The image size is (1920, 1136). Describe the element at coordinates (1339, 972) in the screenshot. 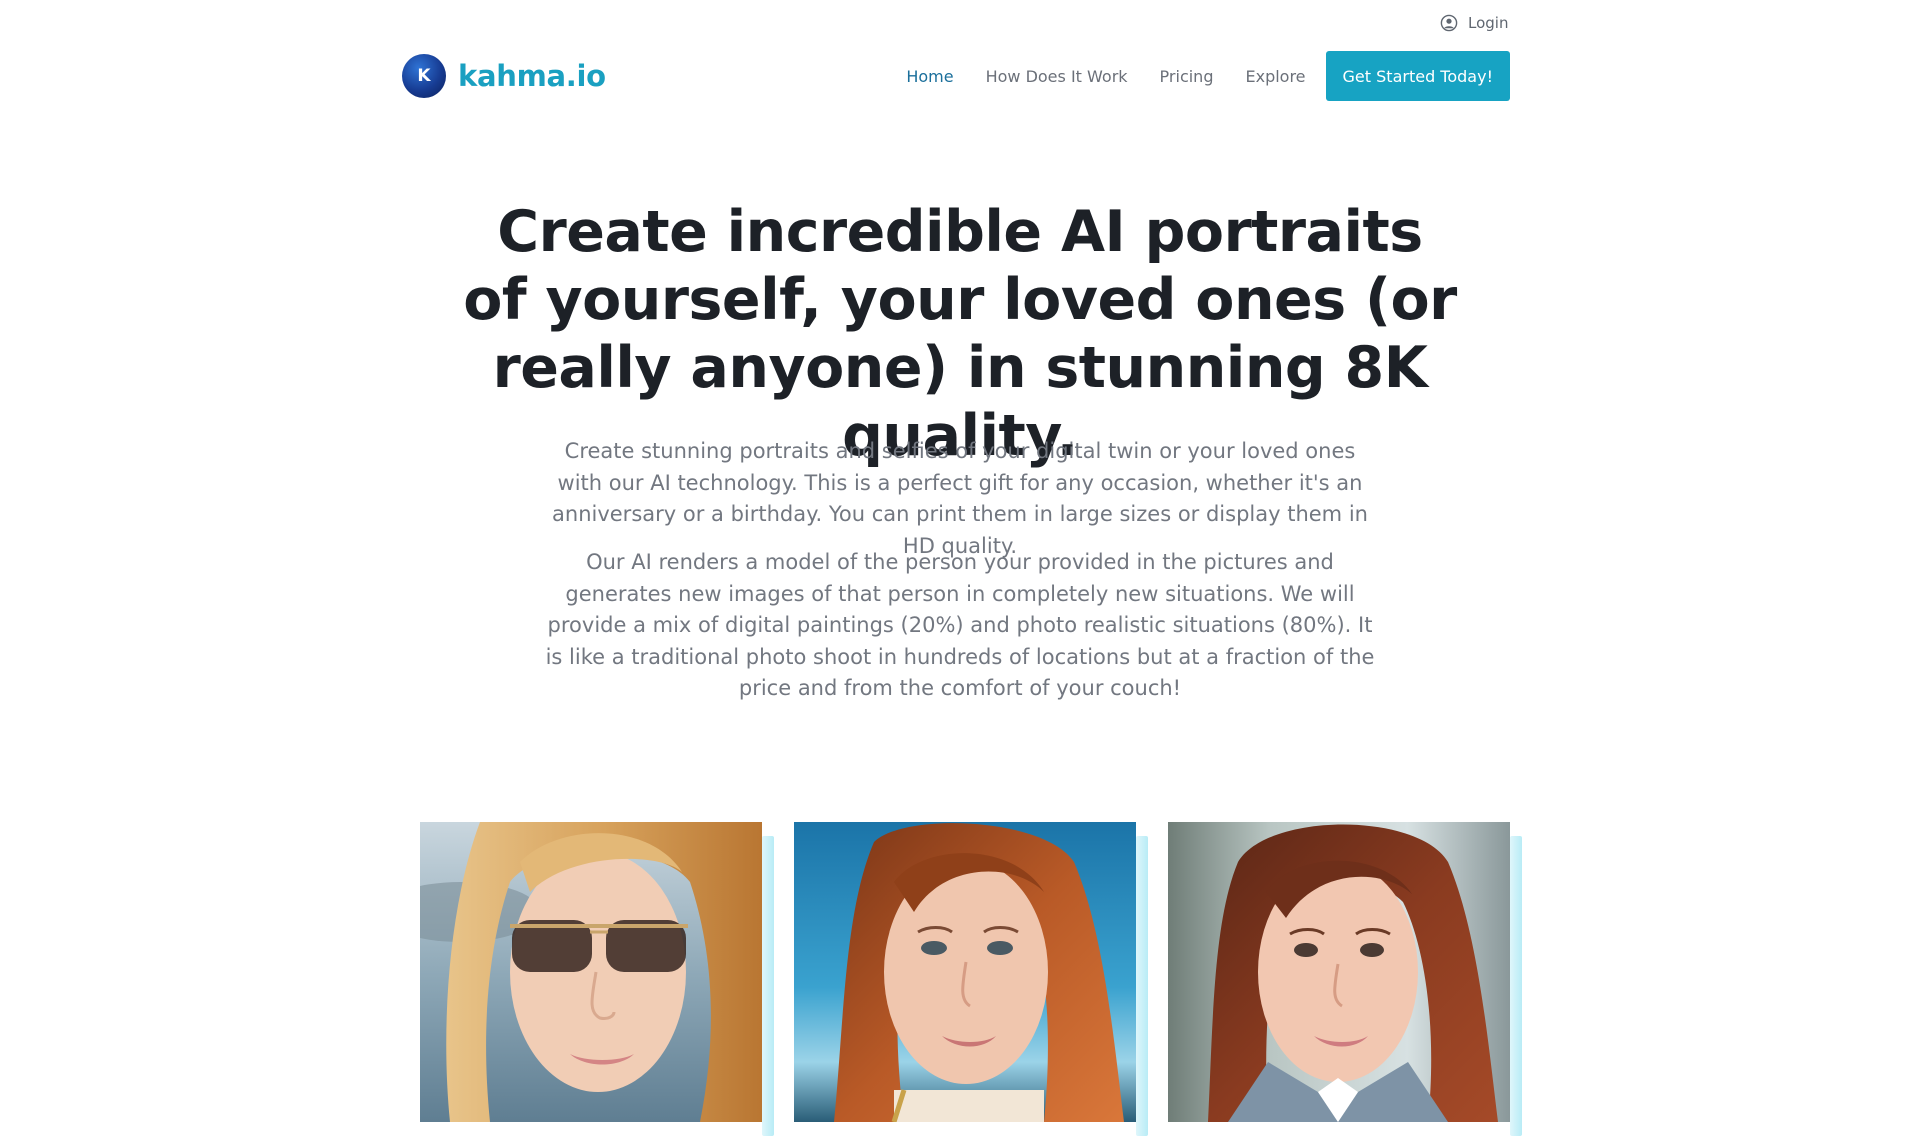

I see `portrait-photo-blazer` at that location.